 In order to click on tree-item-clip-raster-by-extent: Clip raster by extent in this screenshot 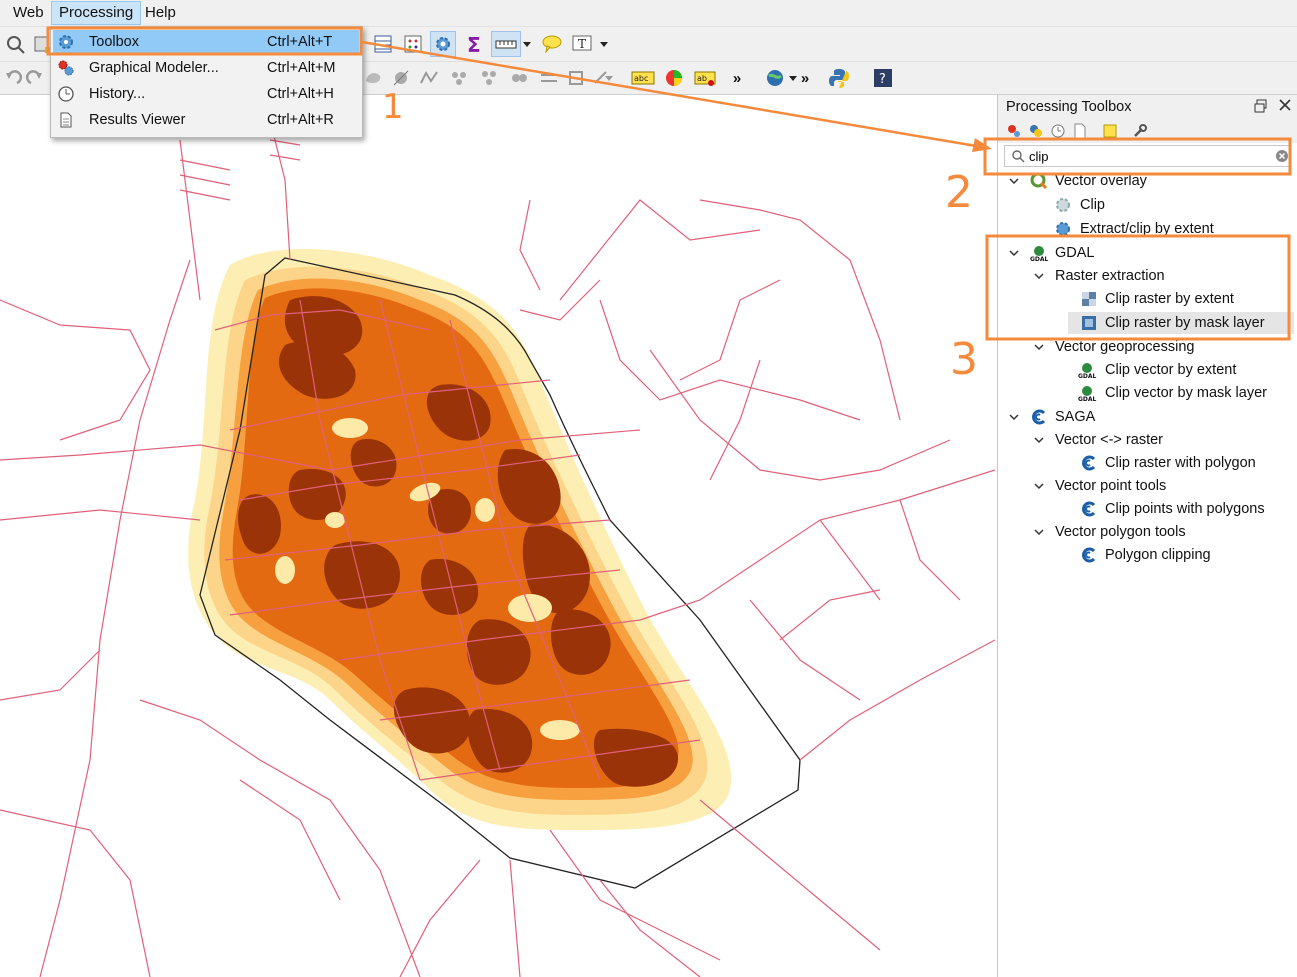, I will do `click(1149, 299)`.